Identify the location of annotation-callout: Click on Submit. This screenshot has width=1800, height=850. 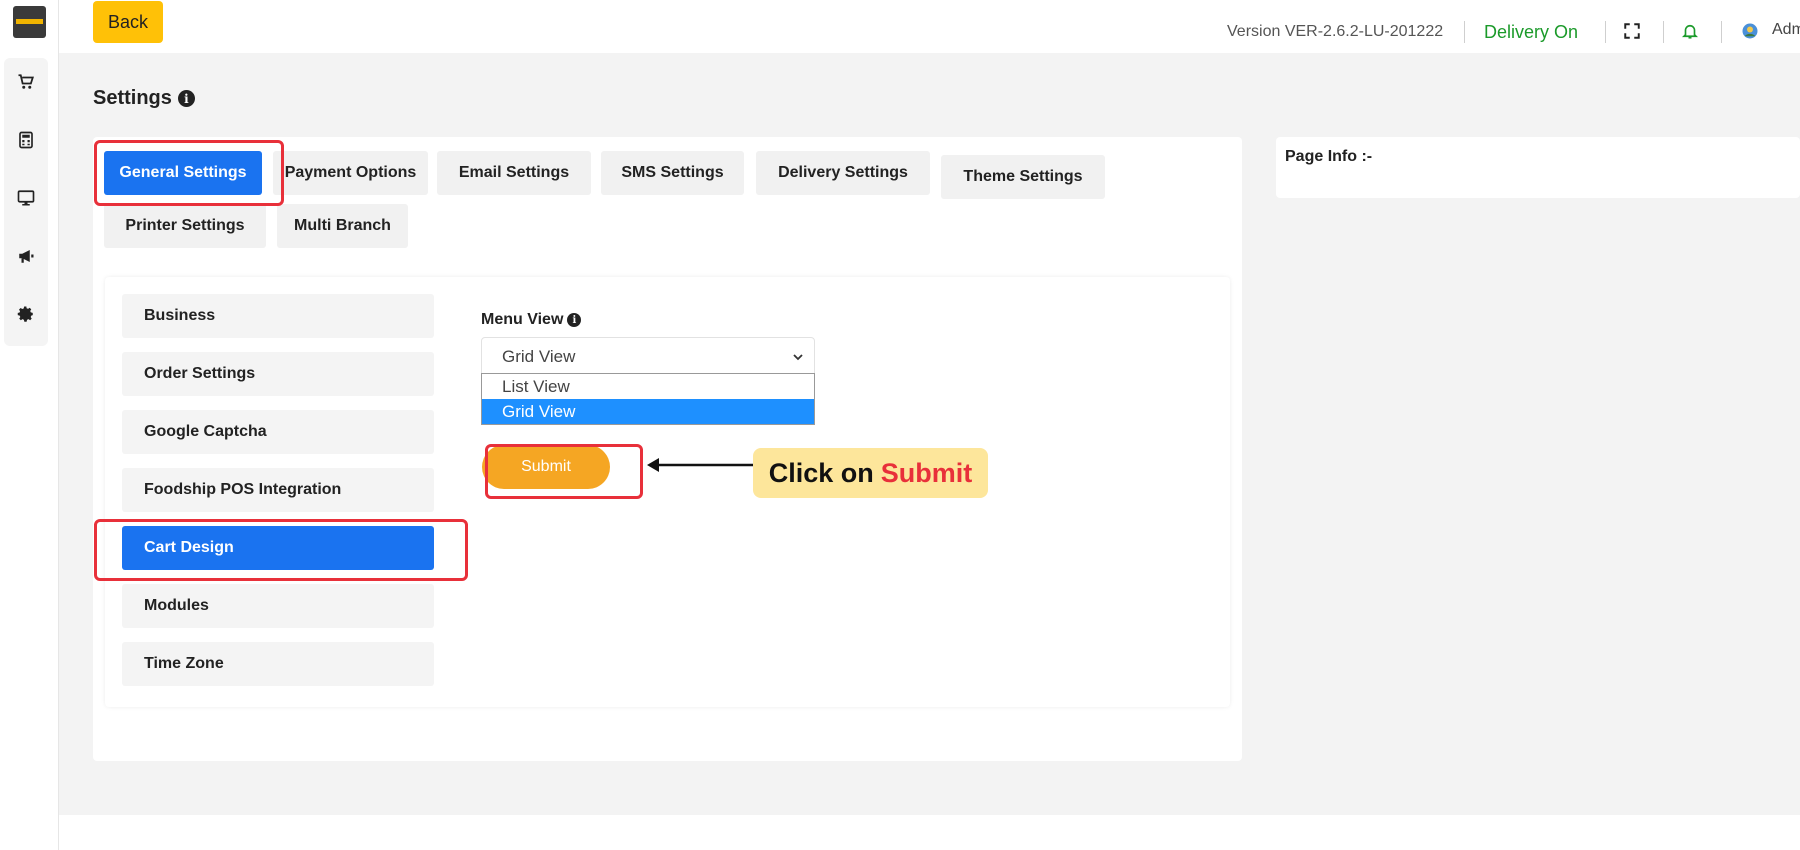
(870, 473).